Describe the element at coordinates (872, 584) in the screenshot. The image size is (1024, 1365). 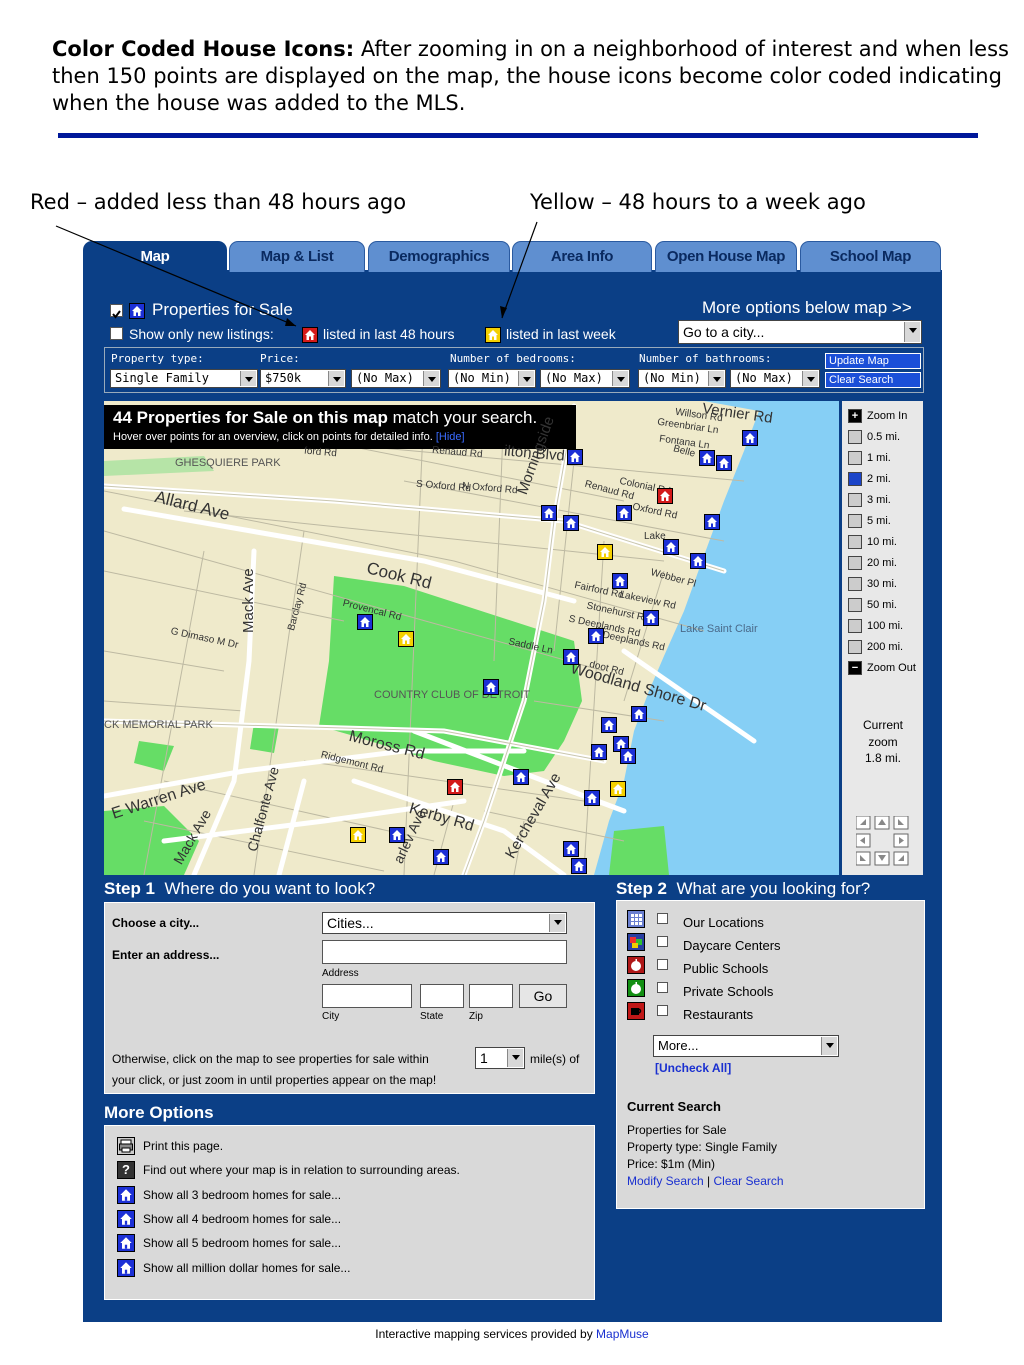
I see `zoom-level-7: 30 mi.` at that location.